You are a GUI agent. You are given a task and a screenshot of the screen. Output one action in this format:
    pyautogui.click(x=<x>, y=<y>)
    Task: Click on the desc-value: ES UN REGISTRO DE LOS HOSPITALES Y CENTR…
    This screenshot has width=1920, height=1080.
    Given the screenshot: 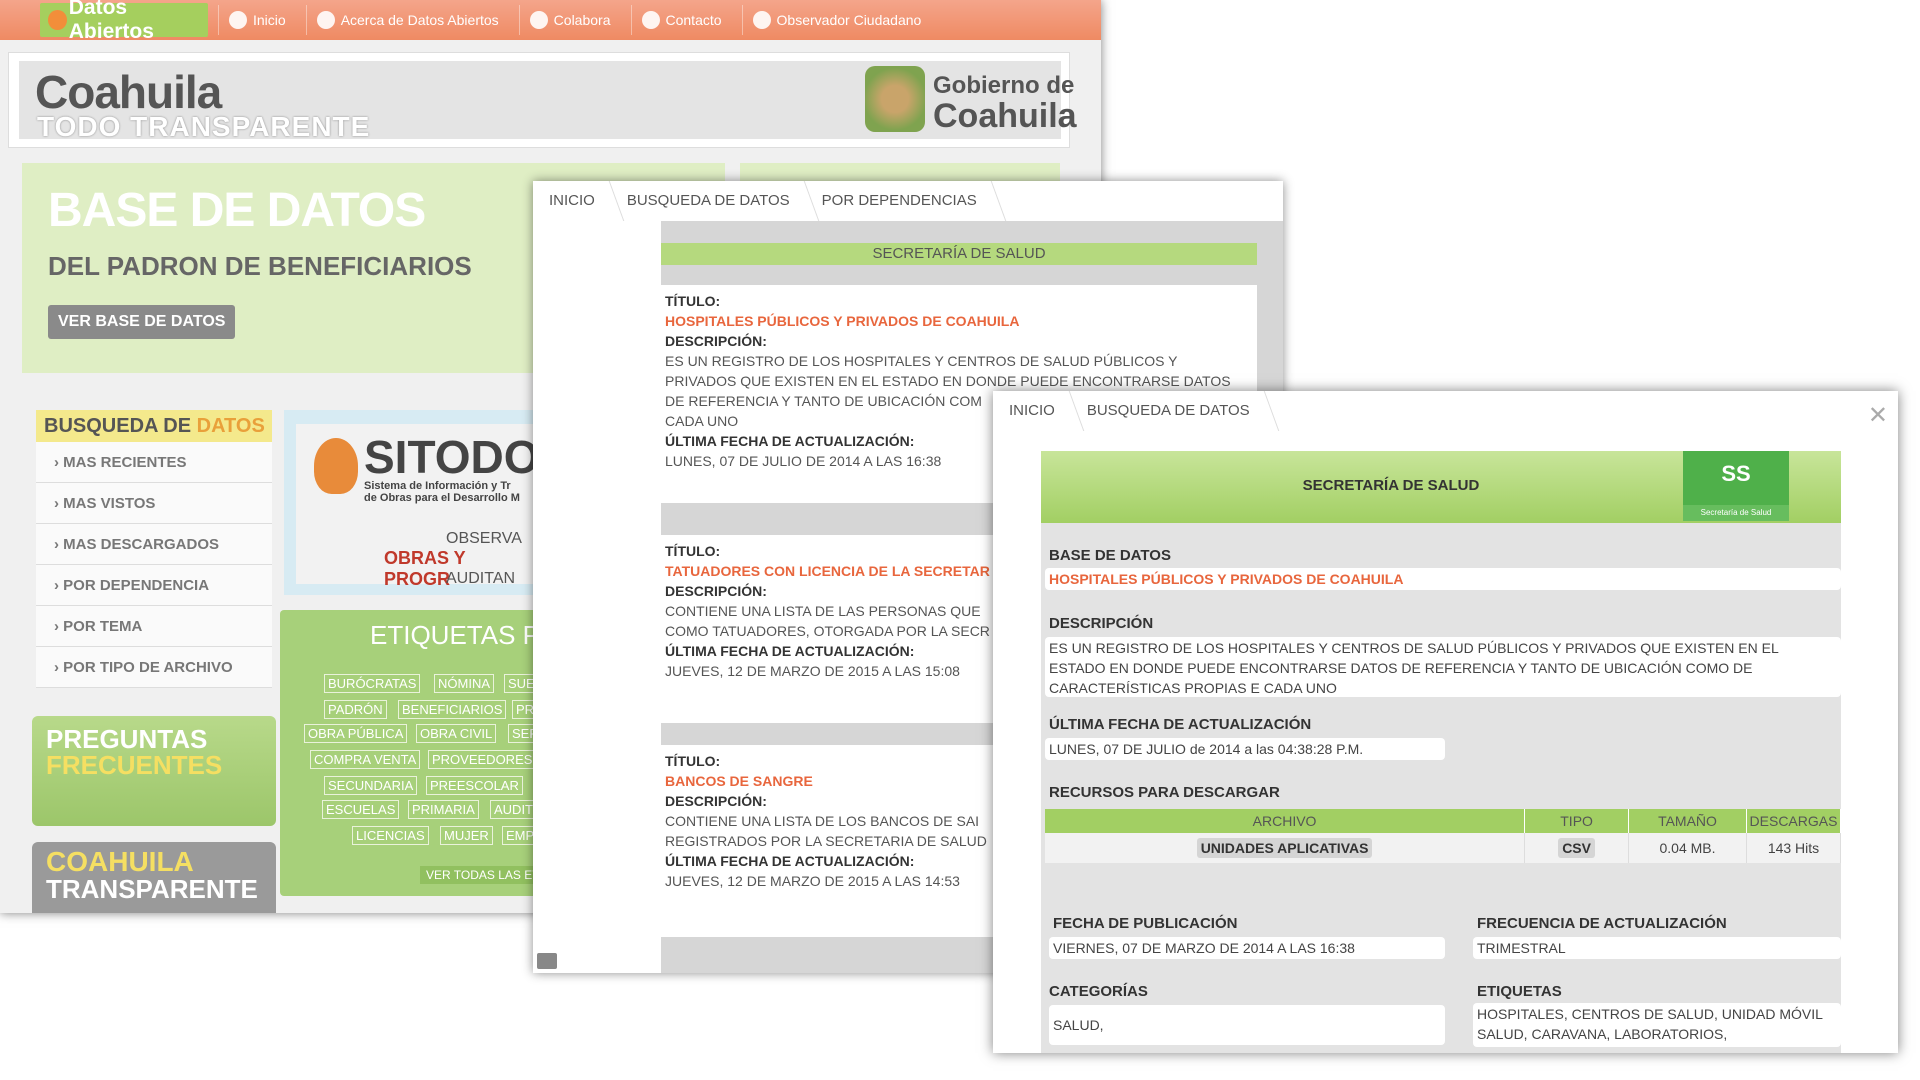 What is the action you would take?
    pyautogui.click(x=1443, y=667)
    